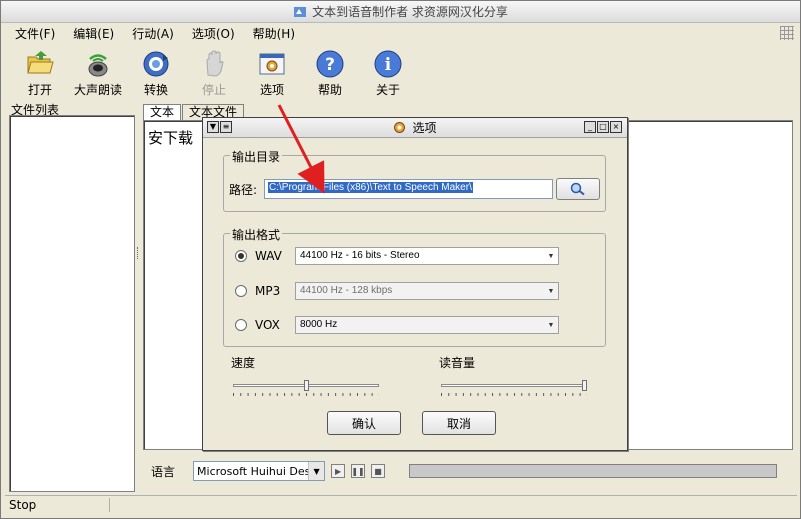 The height and width of the screenshot is (519, 801). I want to click on folder-open-icon, so click(40, 62).